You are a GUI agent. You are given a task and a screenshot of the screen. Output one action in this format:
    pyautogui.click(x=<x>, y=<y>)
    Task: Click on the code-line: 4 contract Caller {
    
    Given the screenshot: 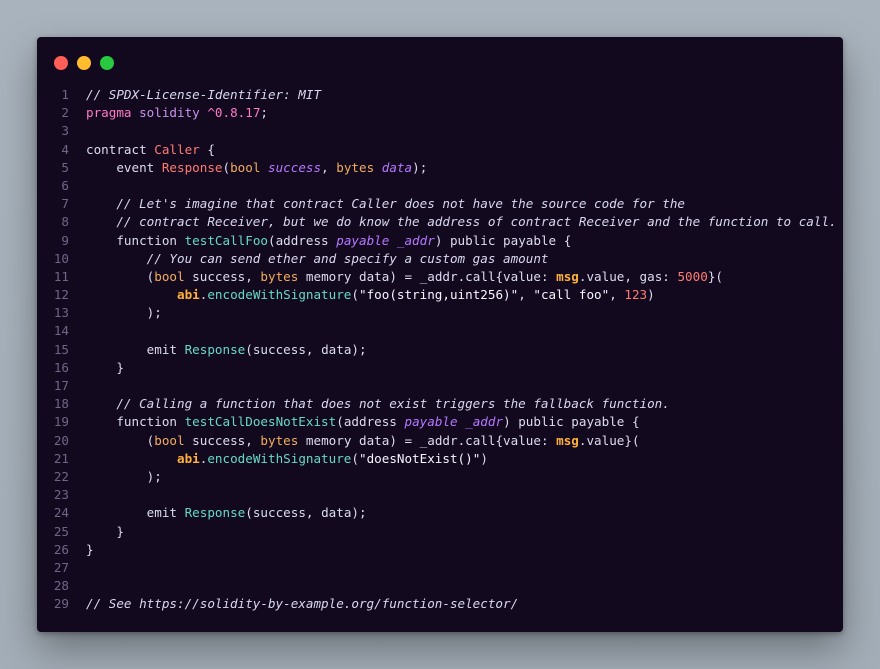 What is the action you would take?
    pyautogui.click(x=440, y=150)
    